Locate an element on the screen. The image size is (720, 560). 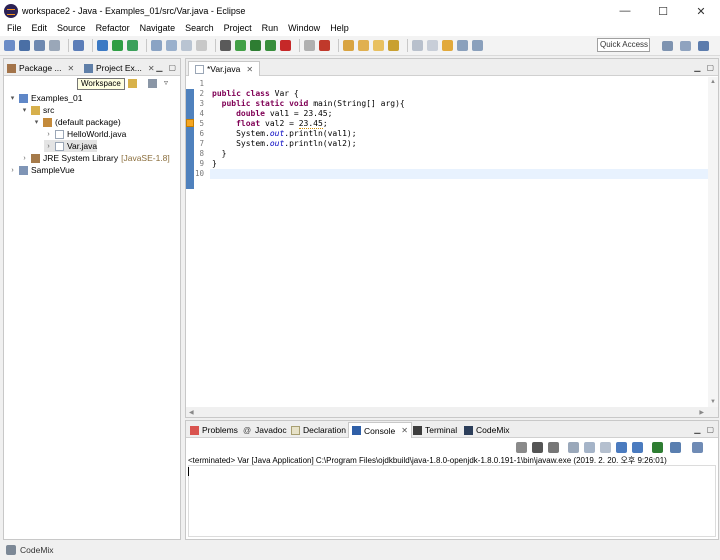
link-editor-icon is located at coordinates (132, 83).